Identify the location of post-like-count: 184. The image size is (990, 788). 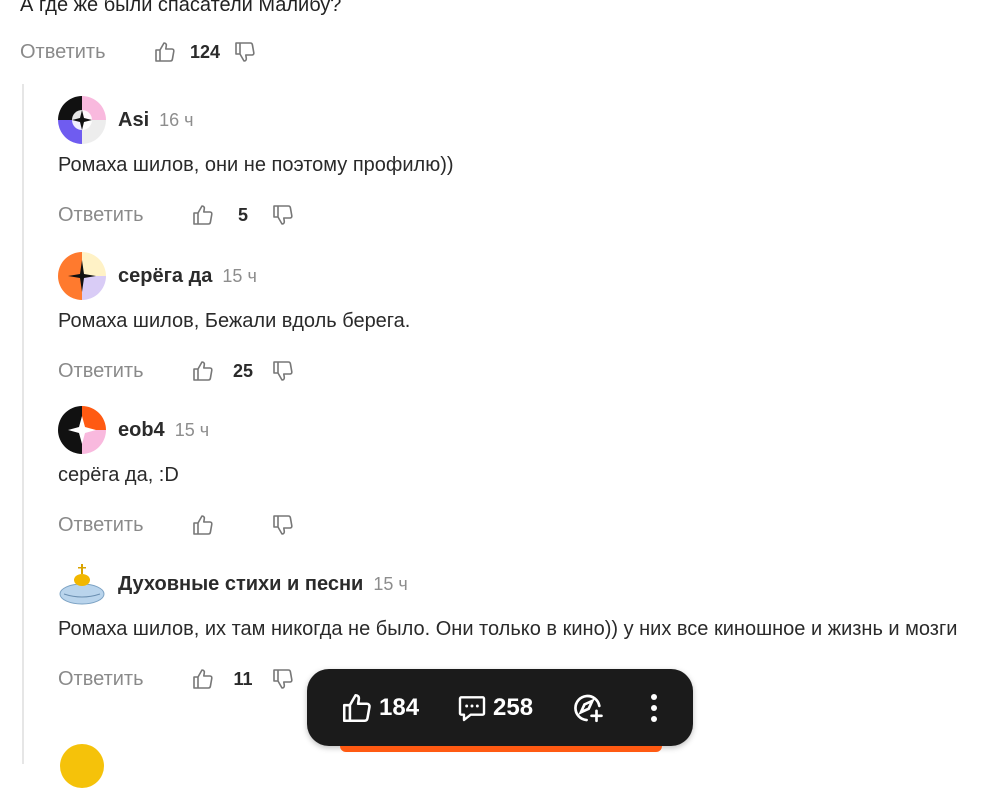
(399, 707).